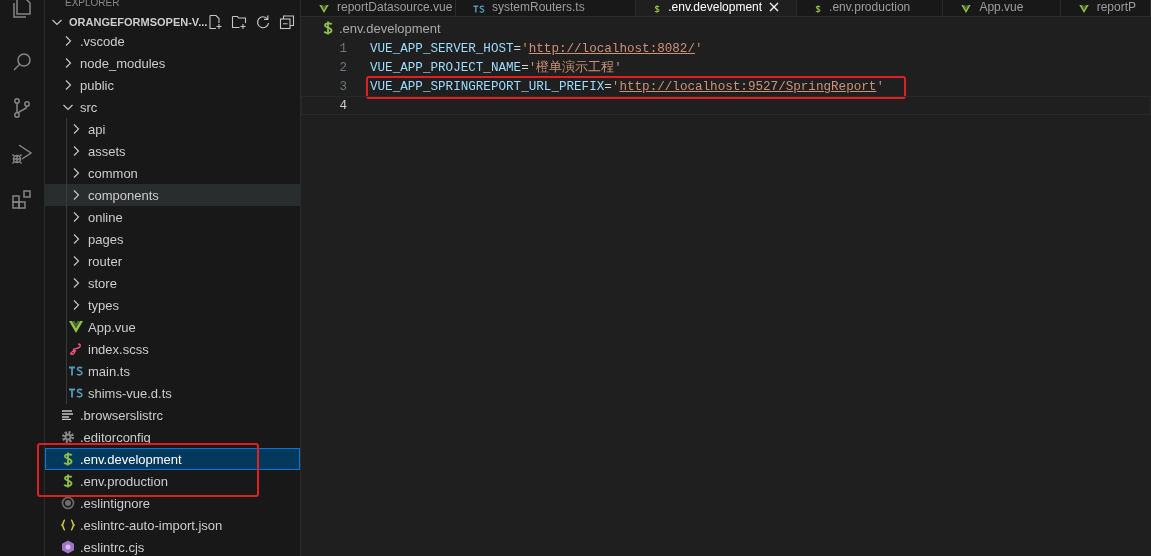 The height and width of the screenshot is (556, 1151). Describe the element at coordinates (287, 22) in the screenshot. I see `collapse-all-icon` at that location.